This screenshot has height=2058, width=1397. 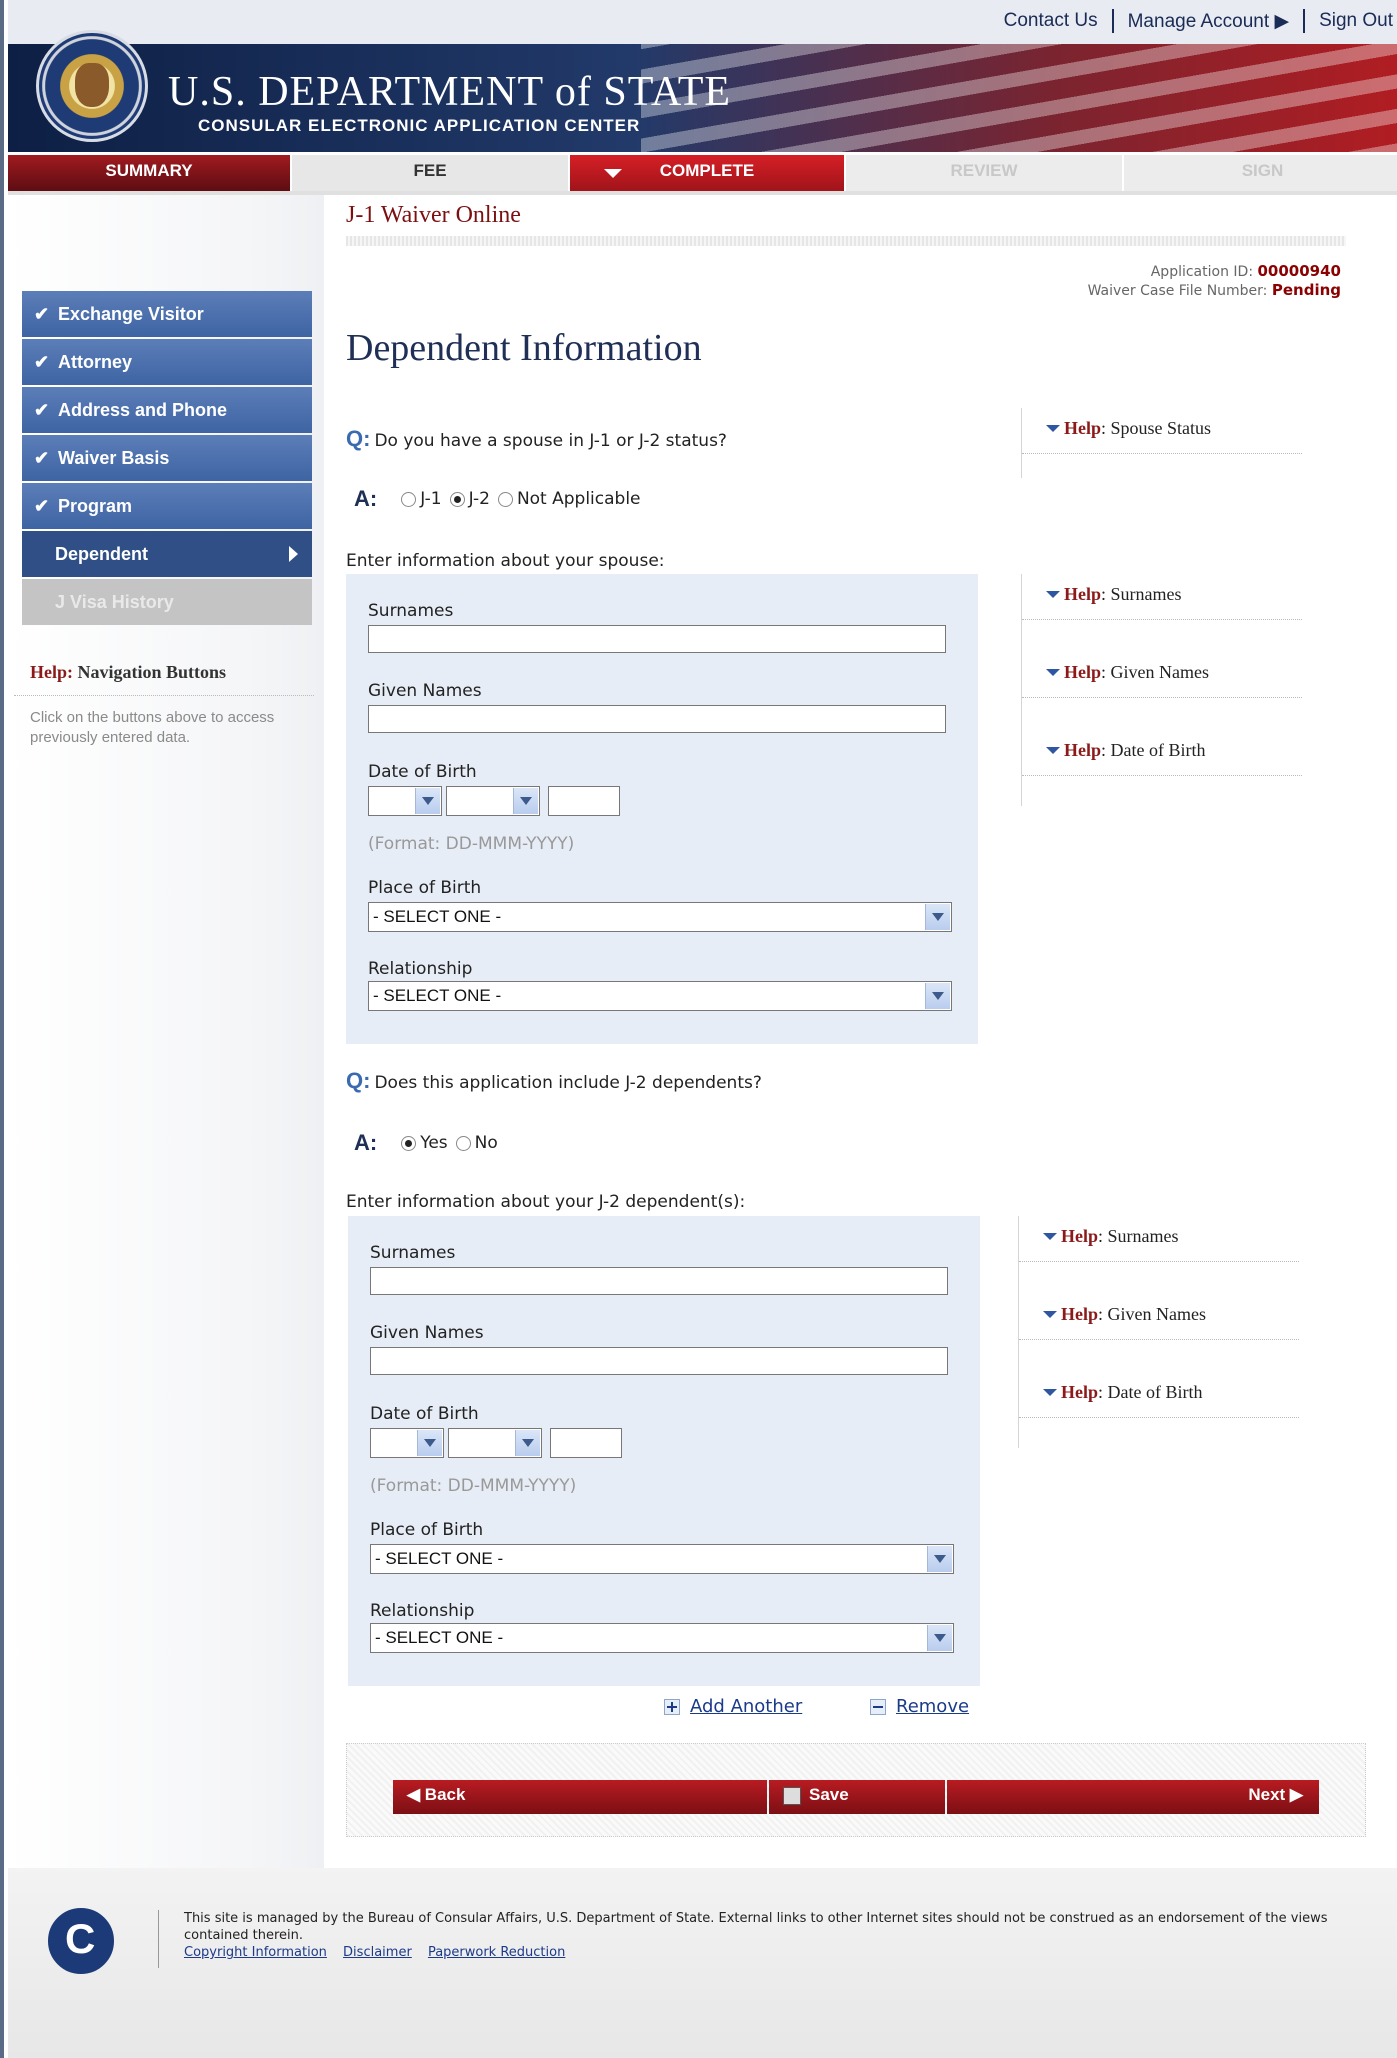 What do you see at coordinates (1141, 594) in the screenshot?
I see `help-topic: : Surnames` at bounding box center [1141, 594].